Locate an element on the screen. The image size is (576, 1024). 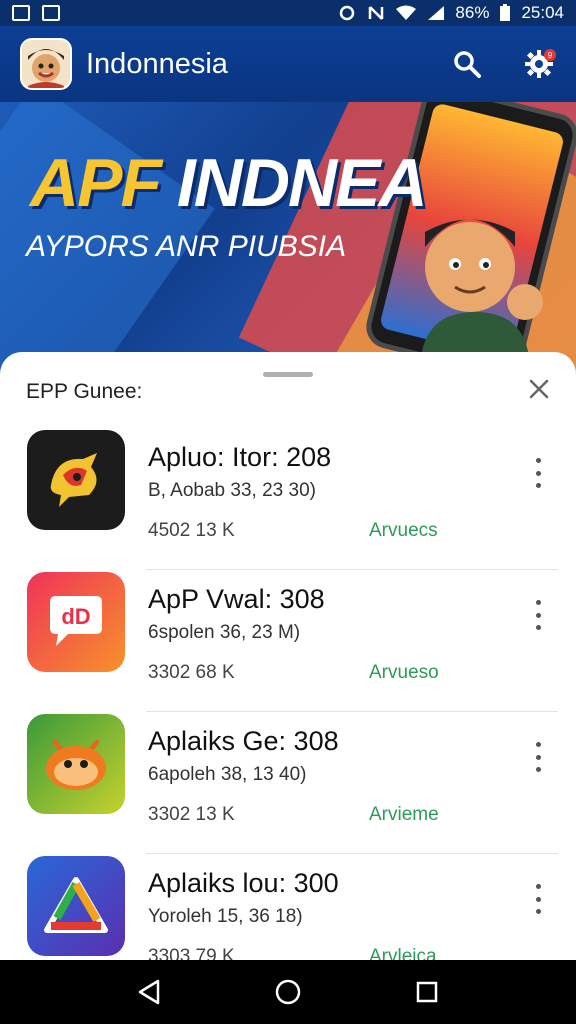
app-size: 4502 13 K is located at coordinates (191, 530).